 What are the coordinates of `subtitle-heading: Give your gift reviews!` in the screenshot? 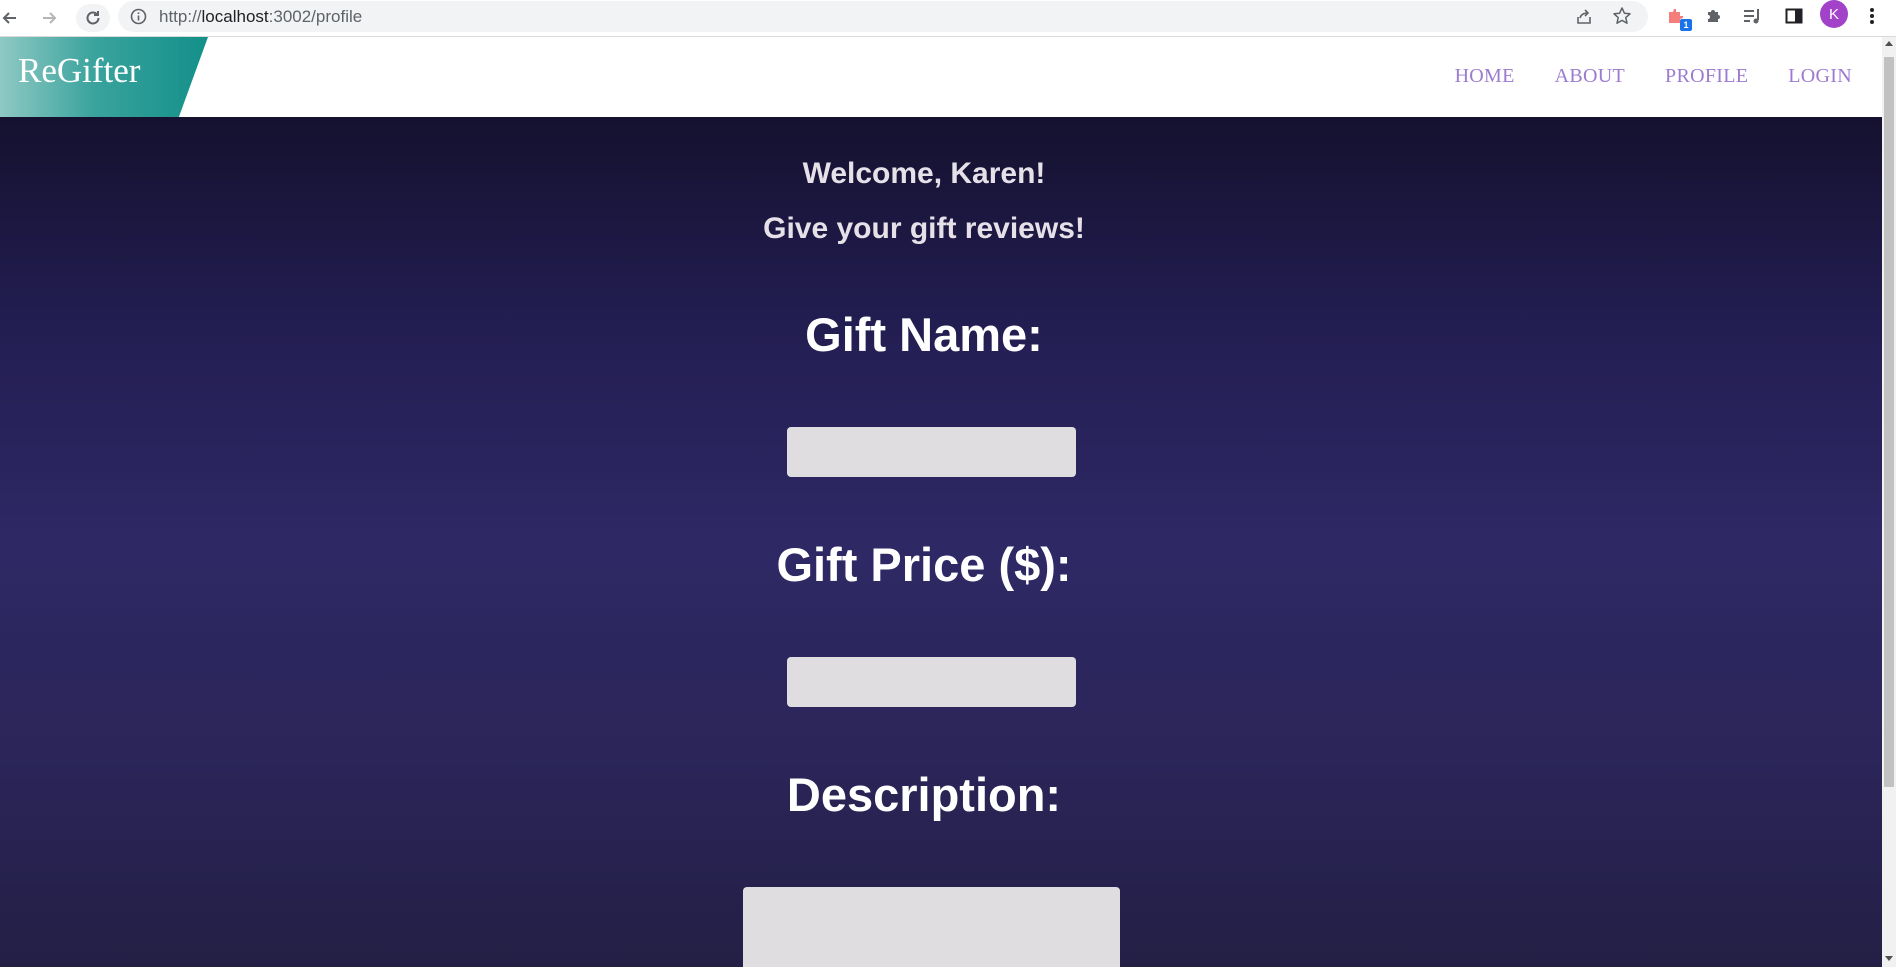 It's located at (924, 228).